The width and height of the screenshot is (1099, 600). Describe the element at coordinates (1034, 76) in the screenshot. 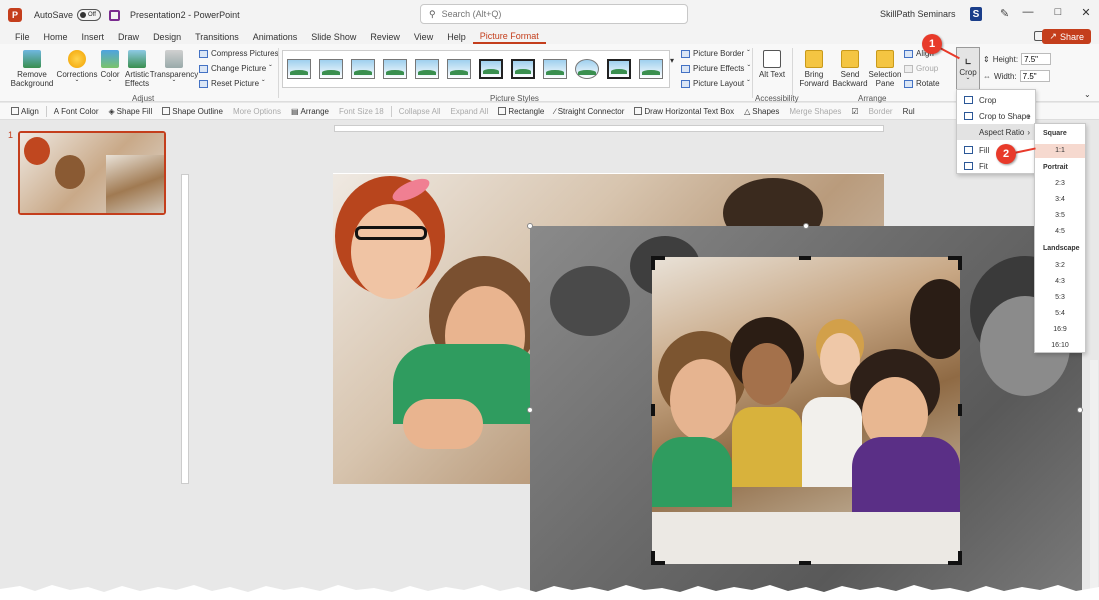

I see `width-input` at that location.